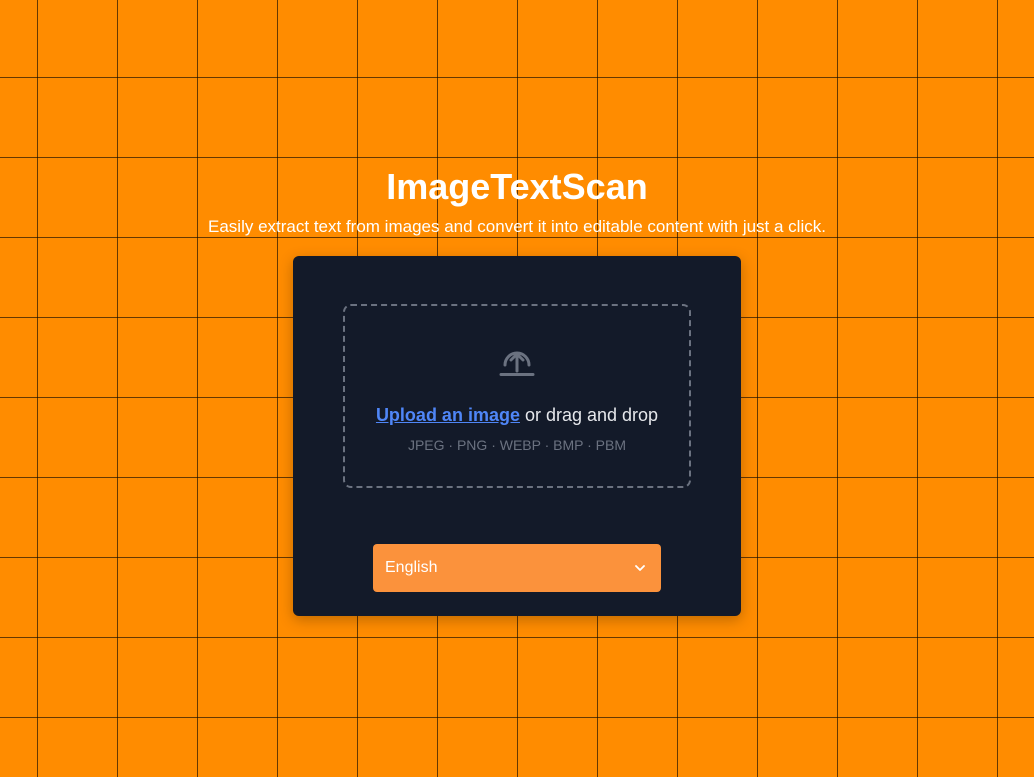 This screenshot has width=1034, height=777. What do you see at coordinates (517, 568) in the screenshot?
I see `language-select: English` at bounding box center [517, 568].